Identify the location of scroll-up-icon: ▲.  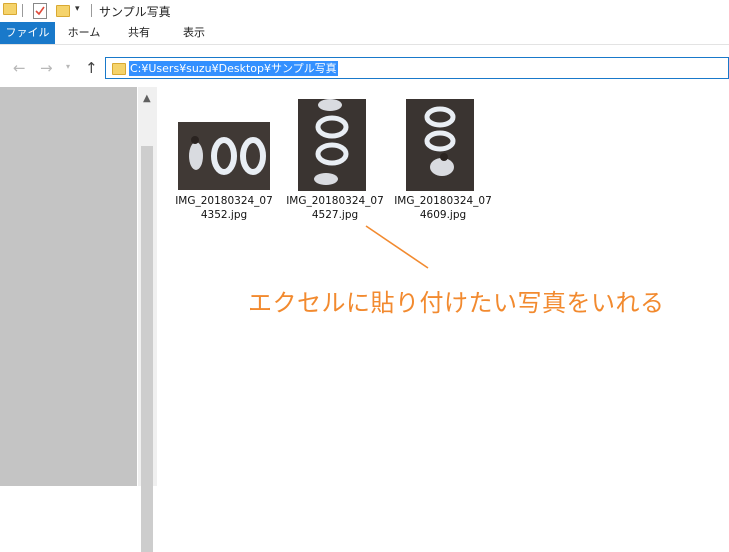
(147, 98).